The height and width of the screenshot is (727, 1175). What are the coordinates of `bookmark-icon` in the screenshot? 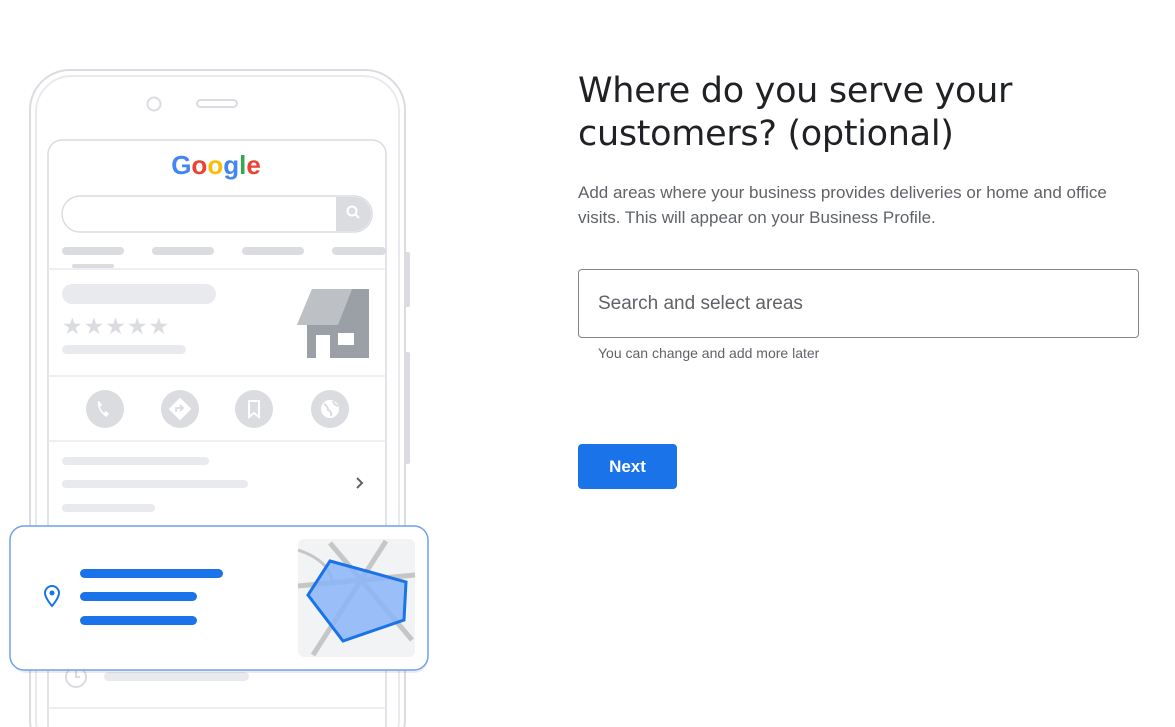 It's located at (254, 409).